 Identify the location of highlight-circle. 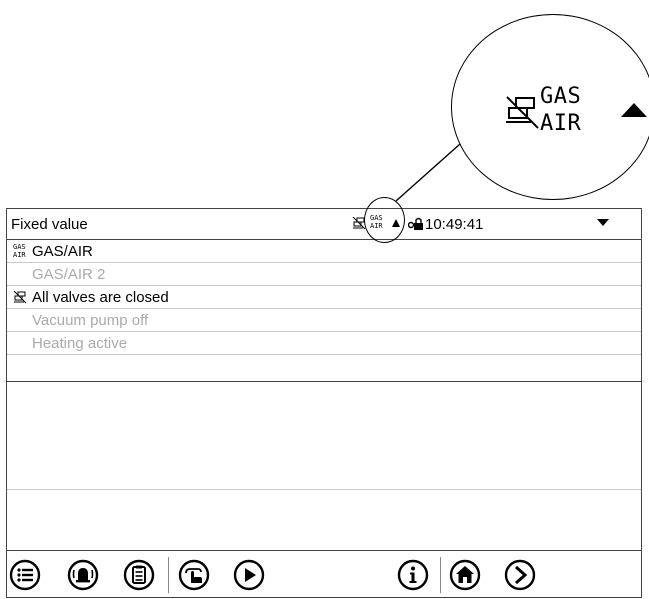
(384, 220).